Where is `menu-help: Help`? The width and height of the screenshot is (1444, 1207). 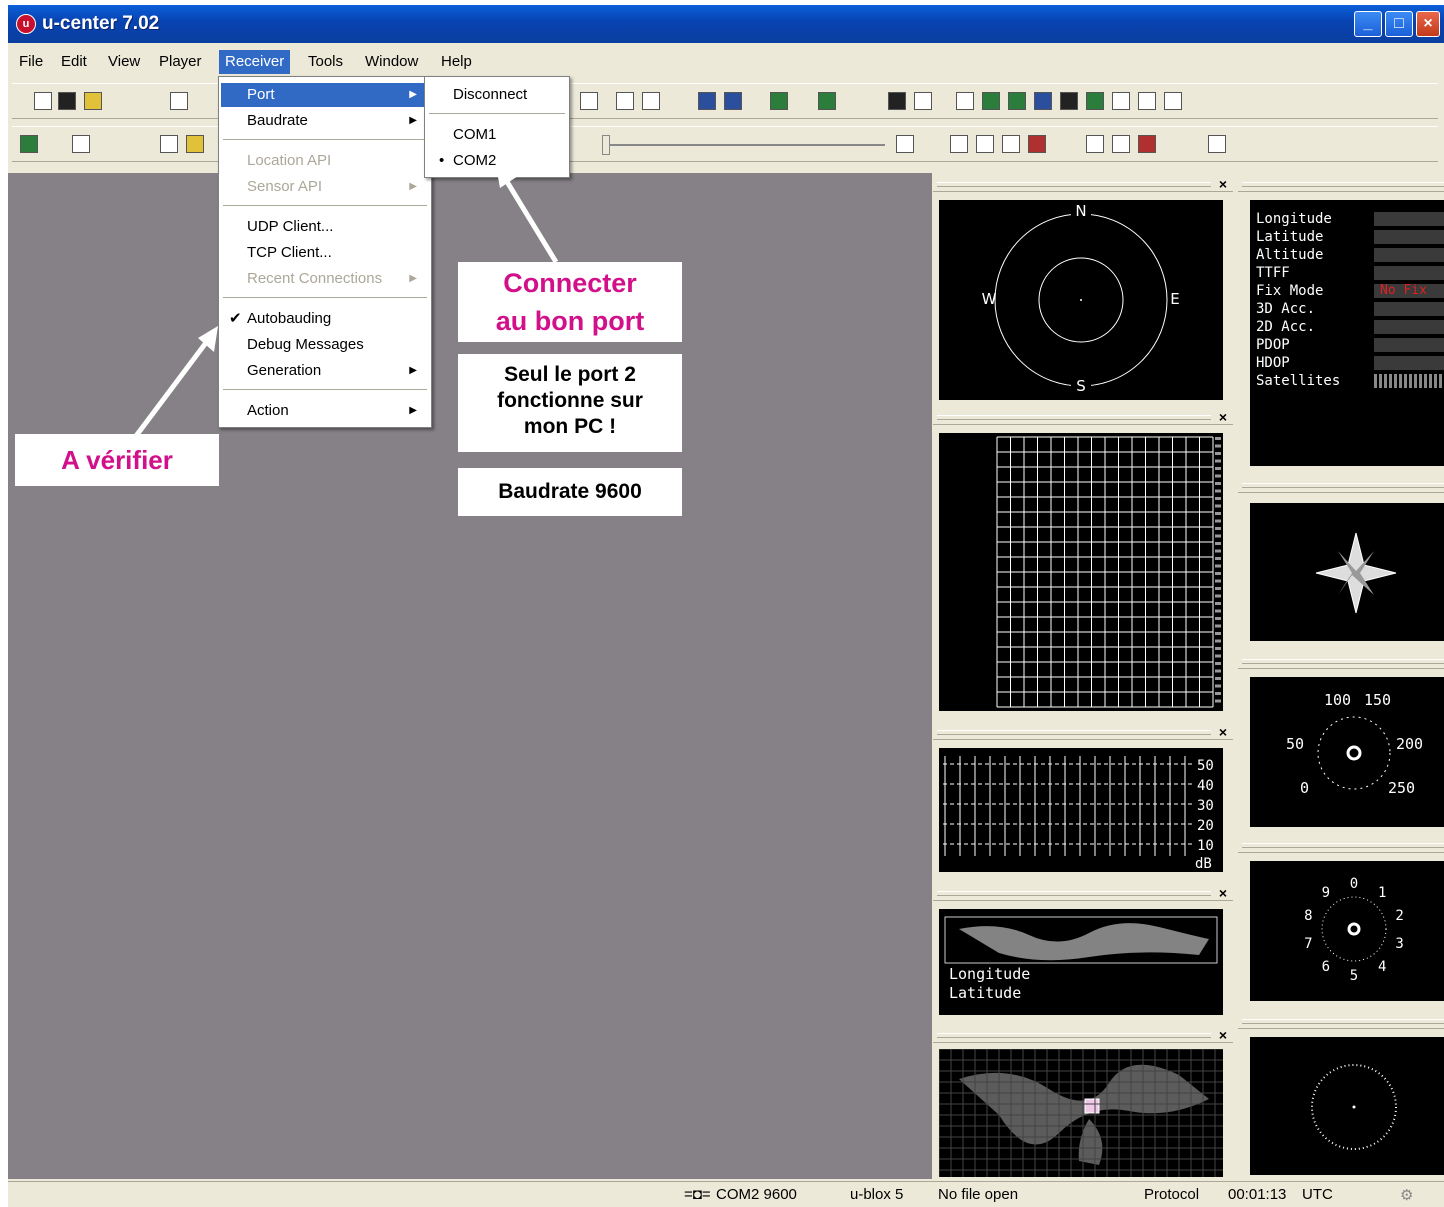
menu-help: Help is located at coordinates (456, 62).